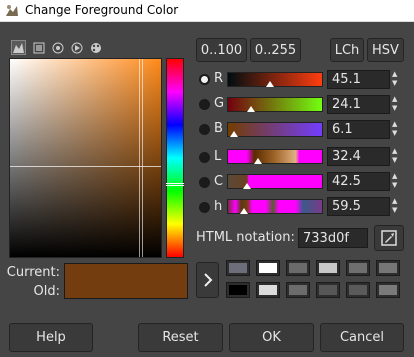 The height and width of the screenshot is (357, 414). What do you see at coordinates (358, 129) in the screenshot?
I see `channel-value-b: 6.1` at bounding box center [358, 129].